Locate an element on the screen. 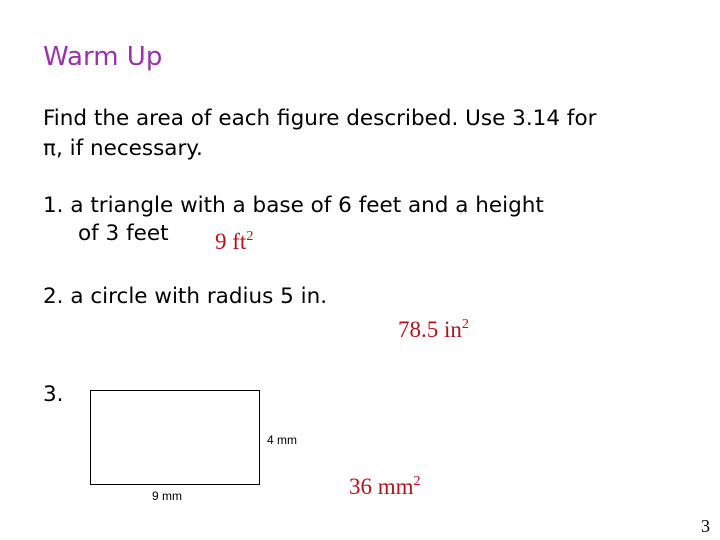 The width and height of the screenshot is (720, 540). problem-2-answer: 78.5 in2 is located at coordinates (433, 330).